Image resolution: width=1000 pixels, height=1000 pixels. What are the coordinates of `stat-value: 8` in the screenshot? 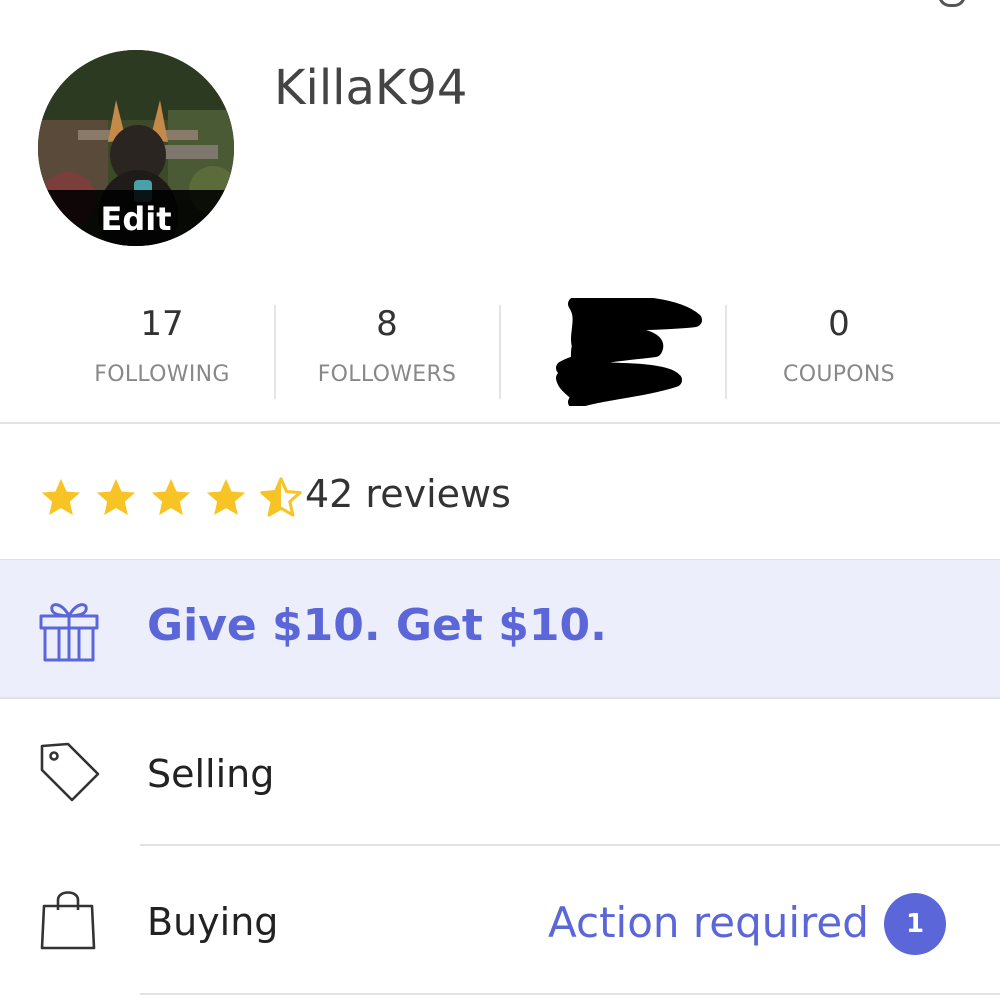 It's located at (387, 324).